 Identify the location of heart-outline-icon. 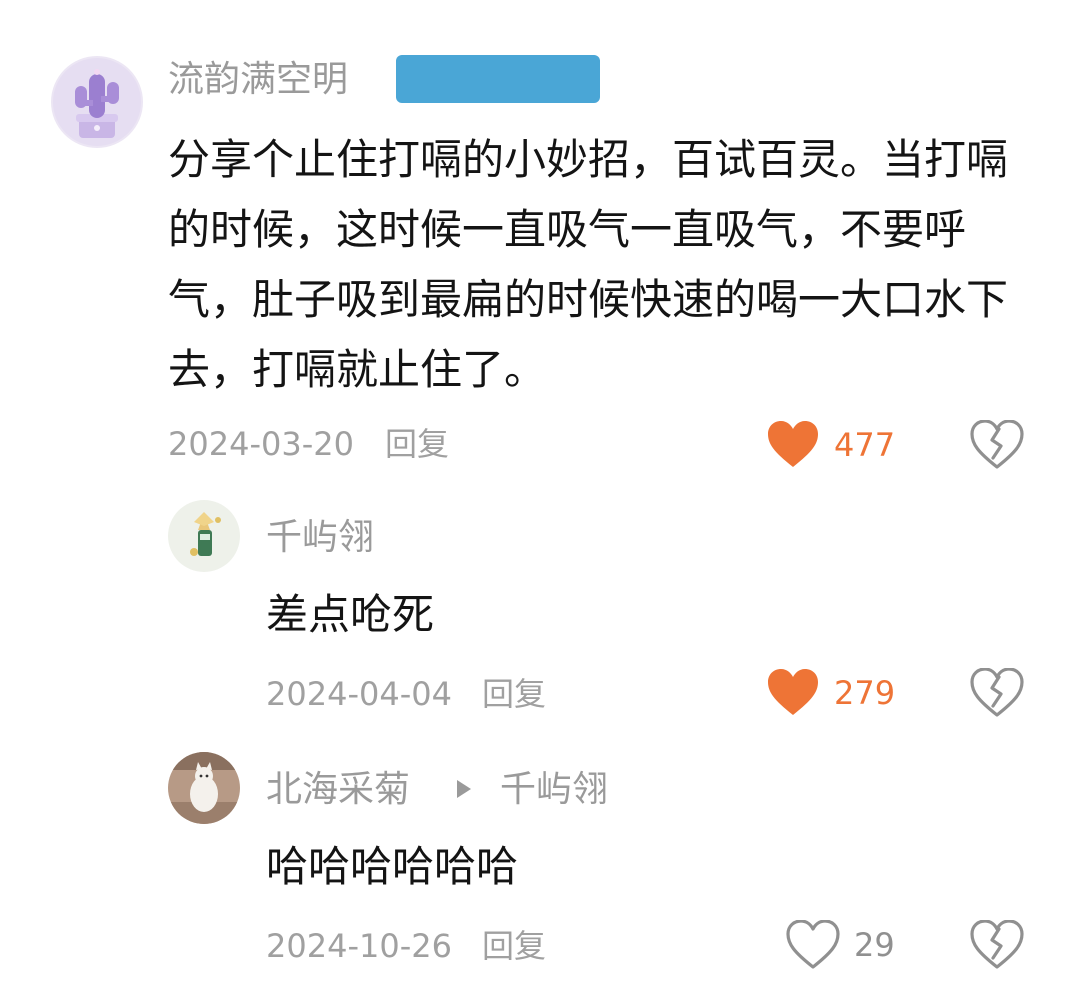
(813, 944).